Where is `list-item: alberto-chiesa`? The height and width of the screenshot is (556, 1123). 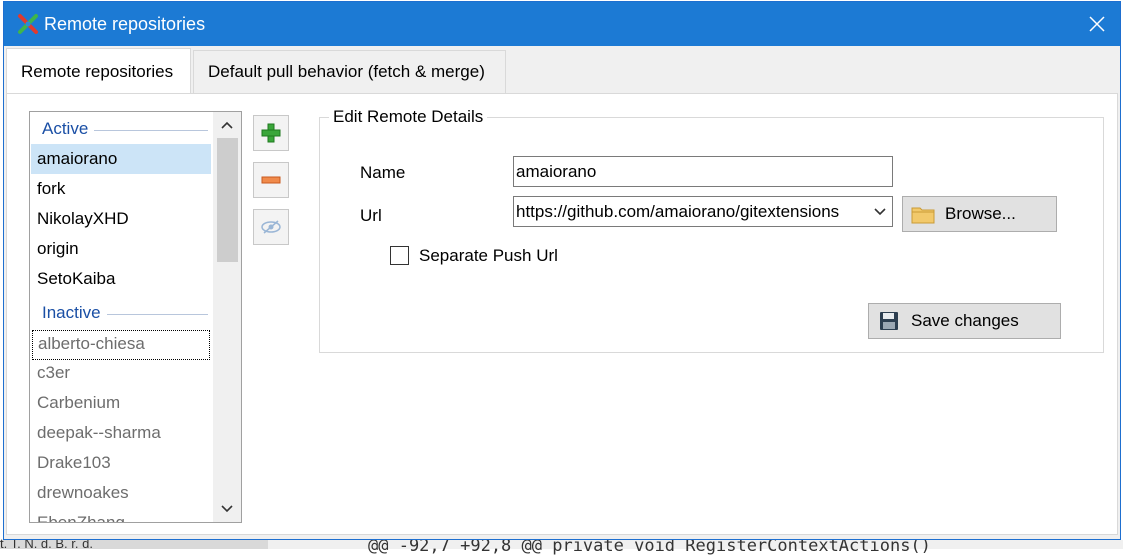 list-item: alberto-chiesa is located at coordinates (121, 345).